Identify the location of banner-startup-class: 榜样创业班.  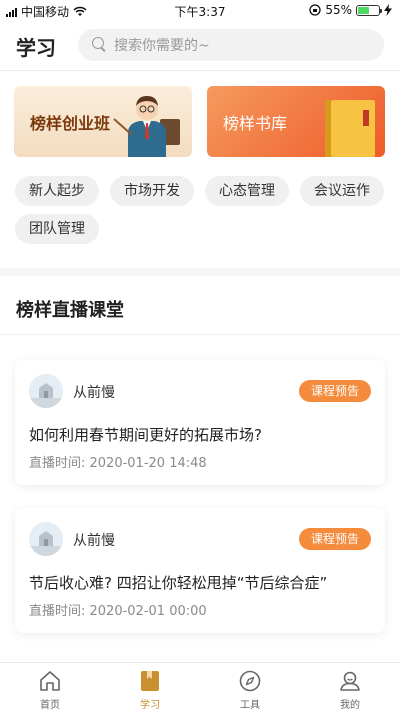
(103, 121).